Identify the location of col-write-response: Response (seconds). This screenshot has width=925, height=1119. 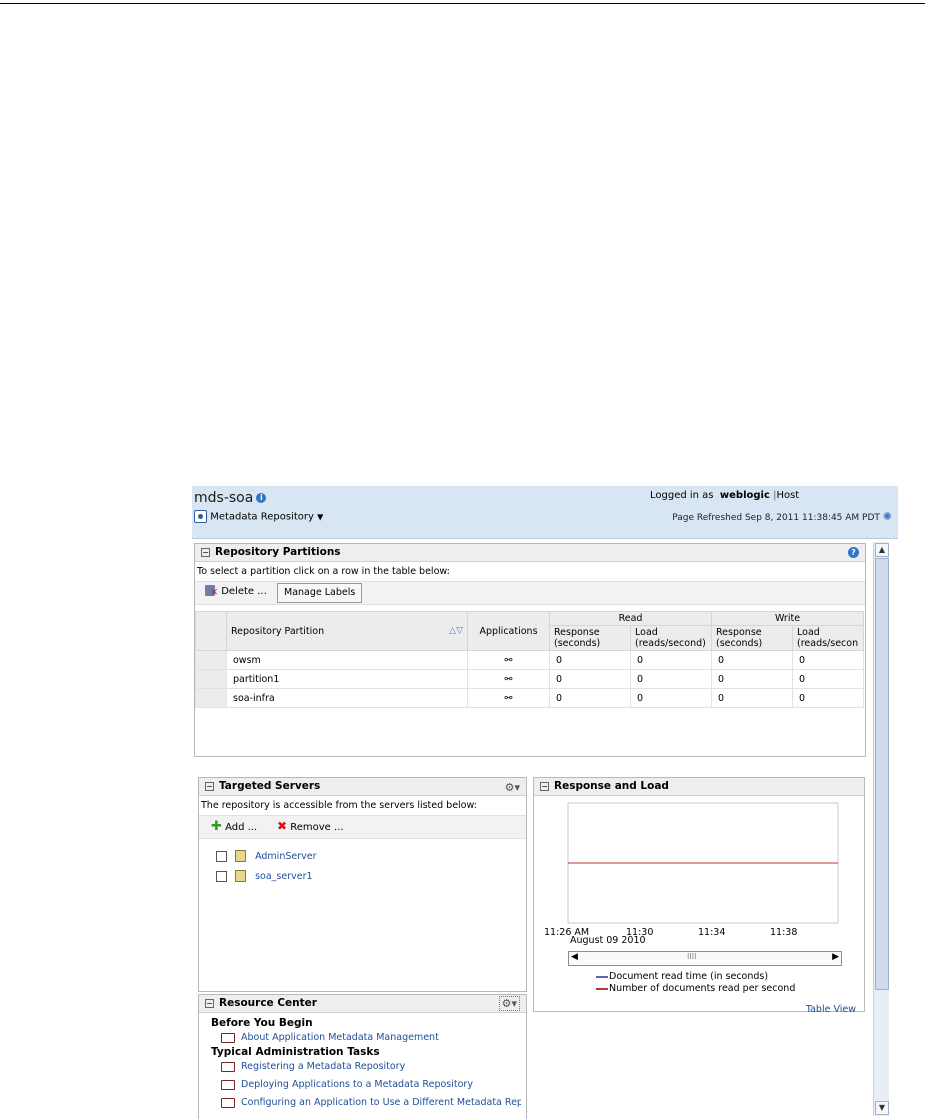
(752, 638).